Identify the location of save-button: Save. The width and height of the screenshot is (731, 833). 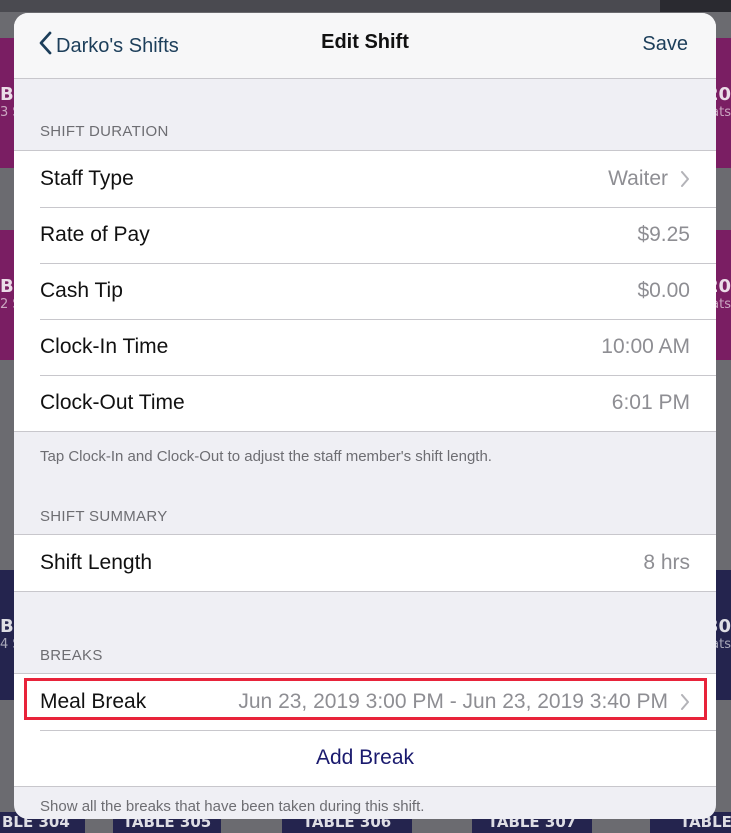
(665, 44).